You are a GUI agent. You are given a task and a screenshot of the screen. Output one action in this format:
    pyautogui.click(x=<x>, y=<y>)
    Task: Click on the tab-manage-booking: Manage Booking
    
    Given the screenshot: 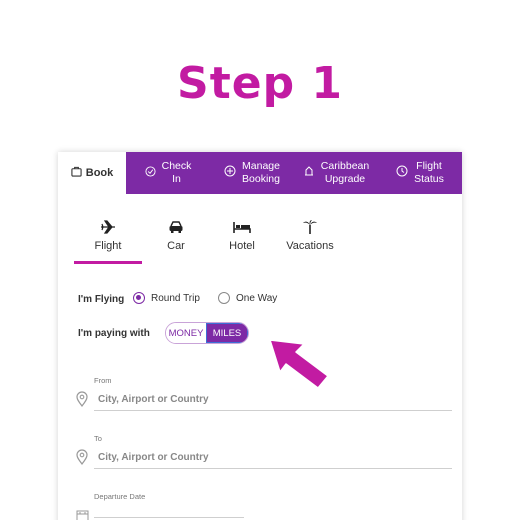 What is the action you would take?
    pyautogui.click(x=252, y=173)
    